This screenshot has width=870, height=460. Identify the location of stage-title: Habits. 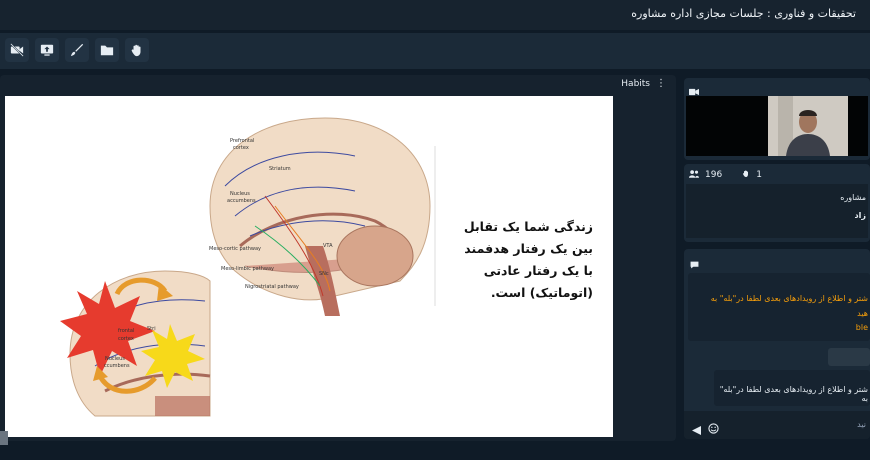
(635, 83).